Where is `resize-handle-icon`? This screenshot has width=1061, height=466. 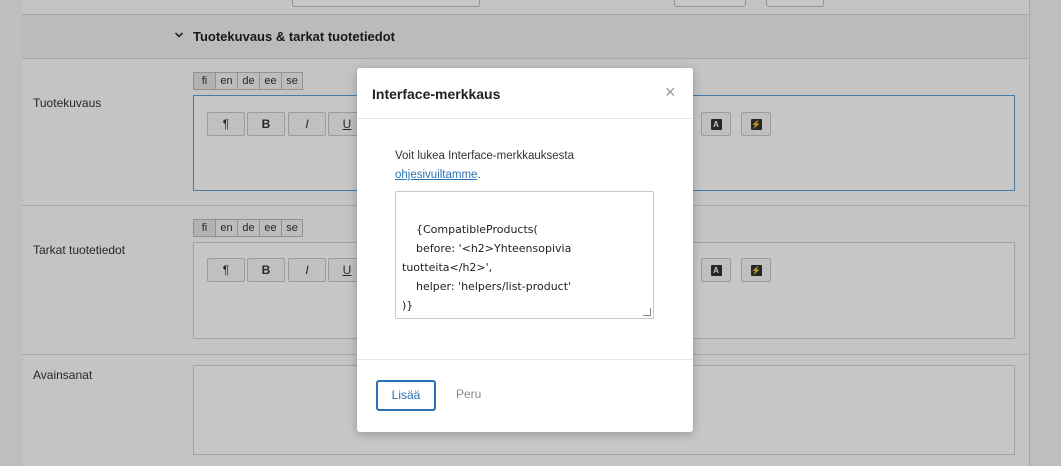
resize-handle-icon is located at coordinates (647, 312).